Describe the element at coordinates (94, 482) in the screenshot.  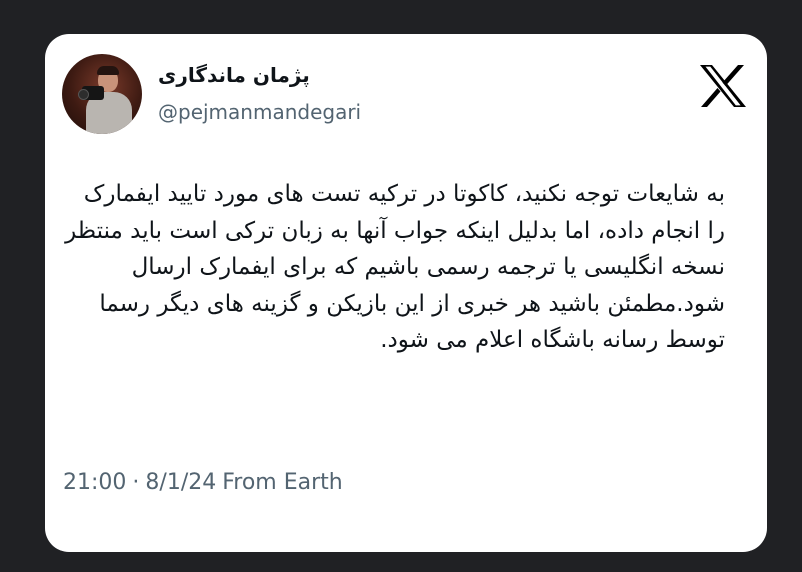
I see `tweet-time: 21:00` at that location.